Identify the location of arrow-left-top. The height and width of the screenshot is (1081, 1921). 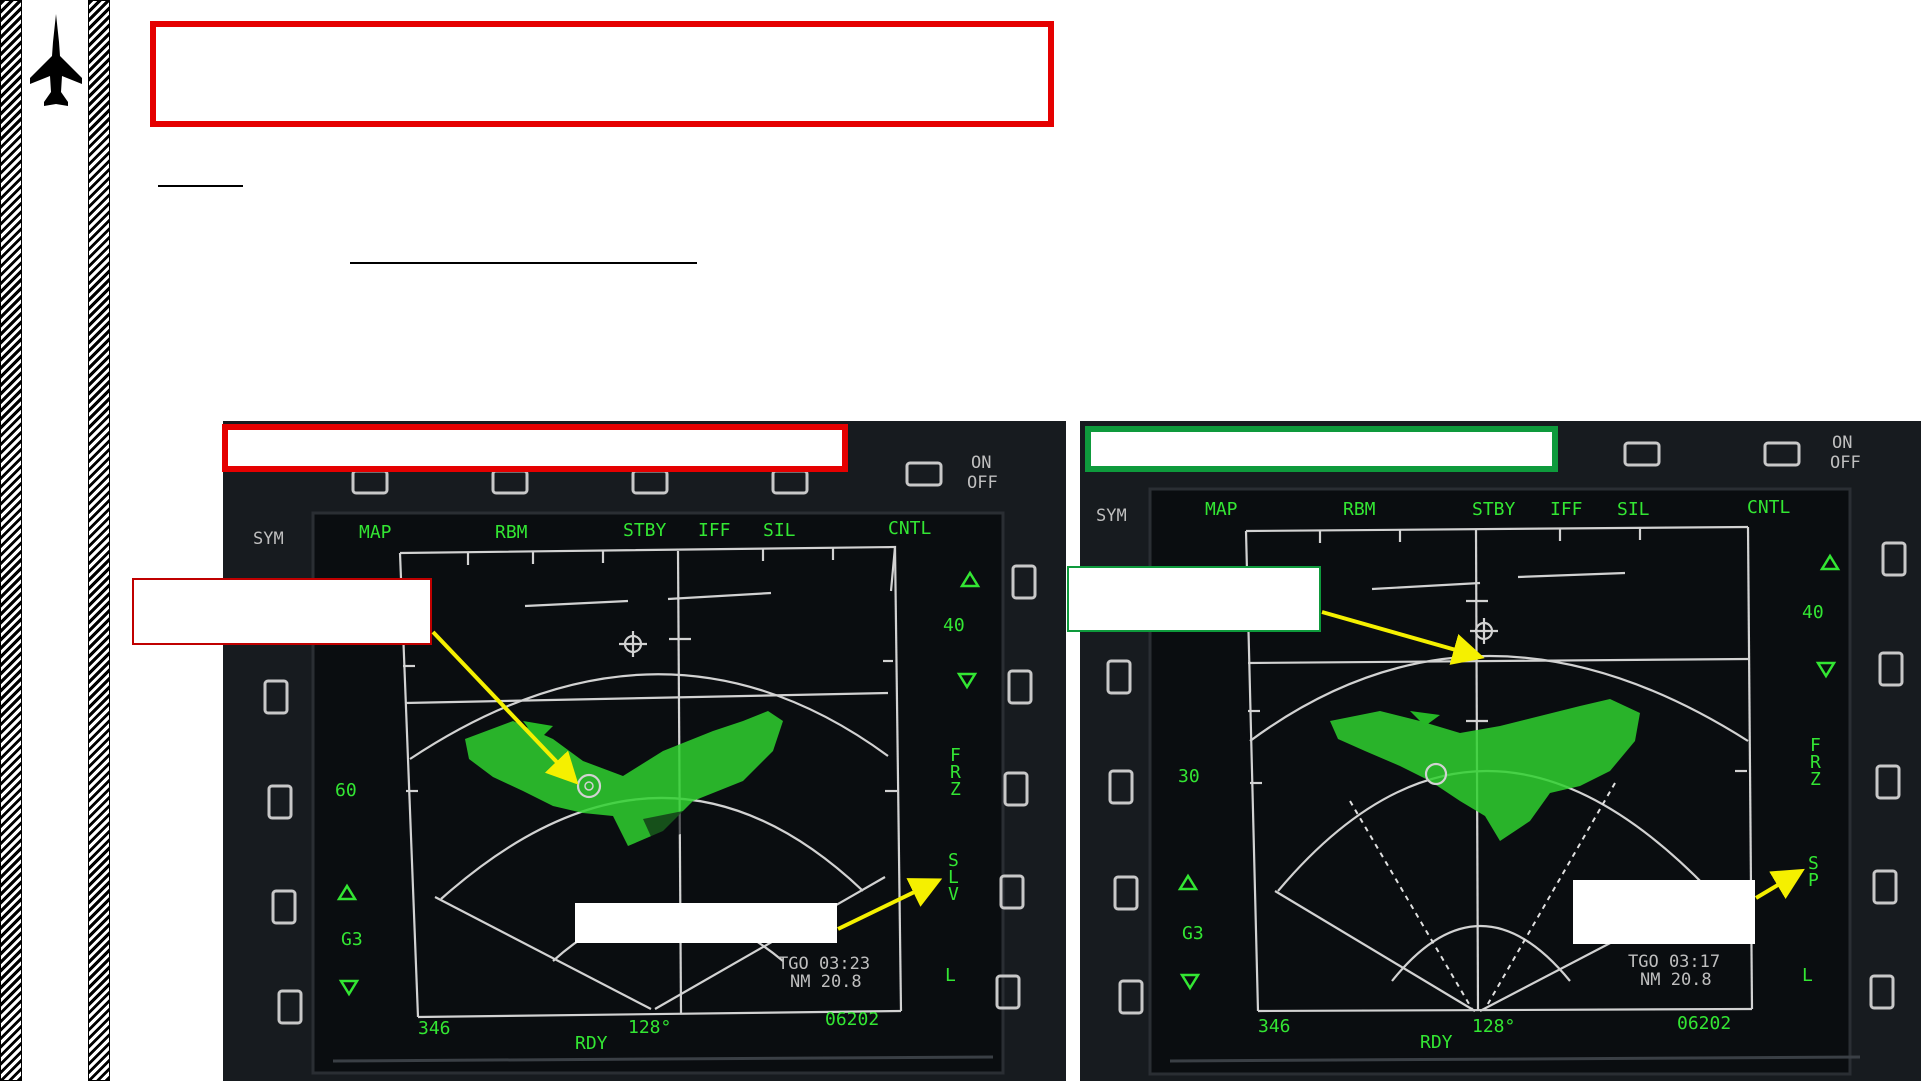
(505, 707).